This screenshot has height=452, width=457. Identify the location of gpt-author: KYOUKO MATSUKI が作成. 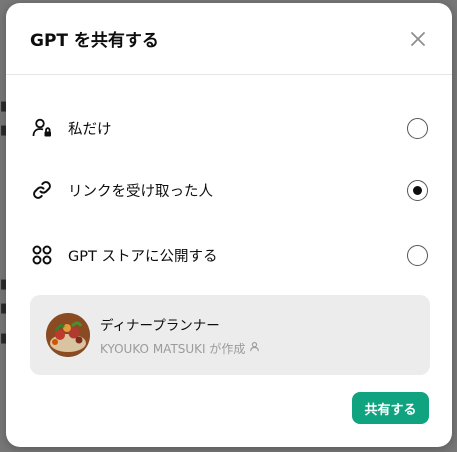
(173, 348).